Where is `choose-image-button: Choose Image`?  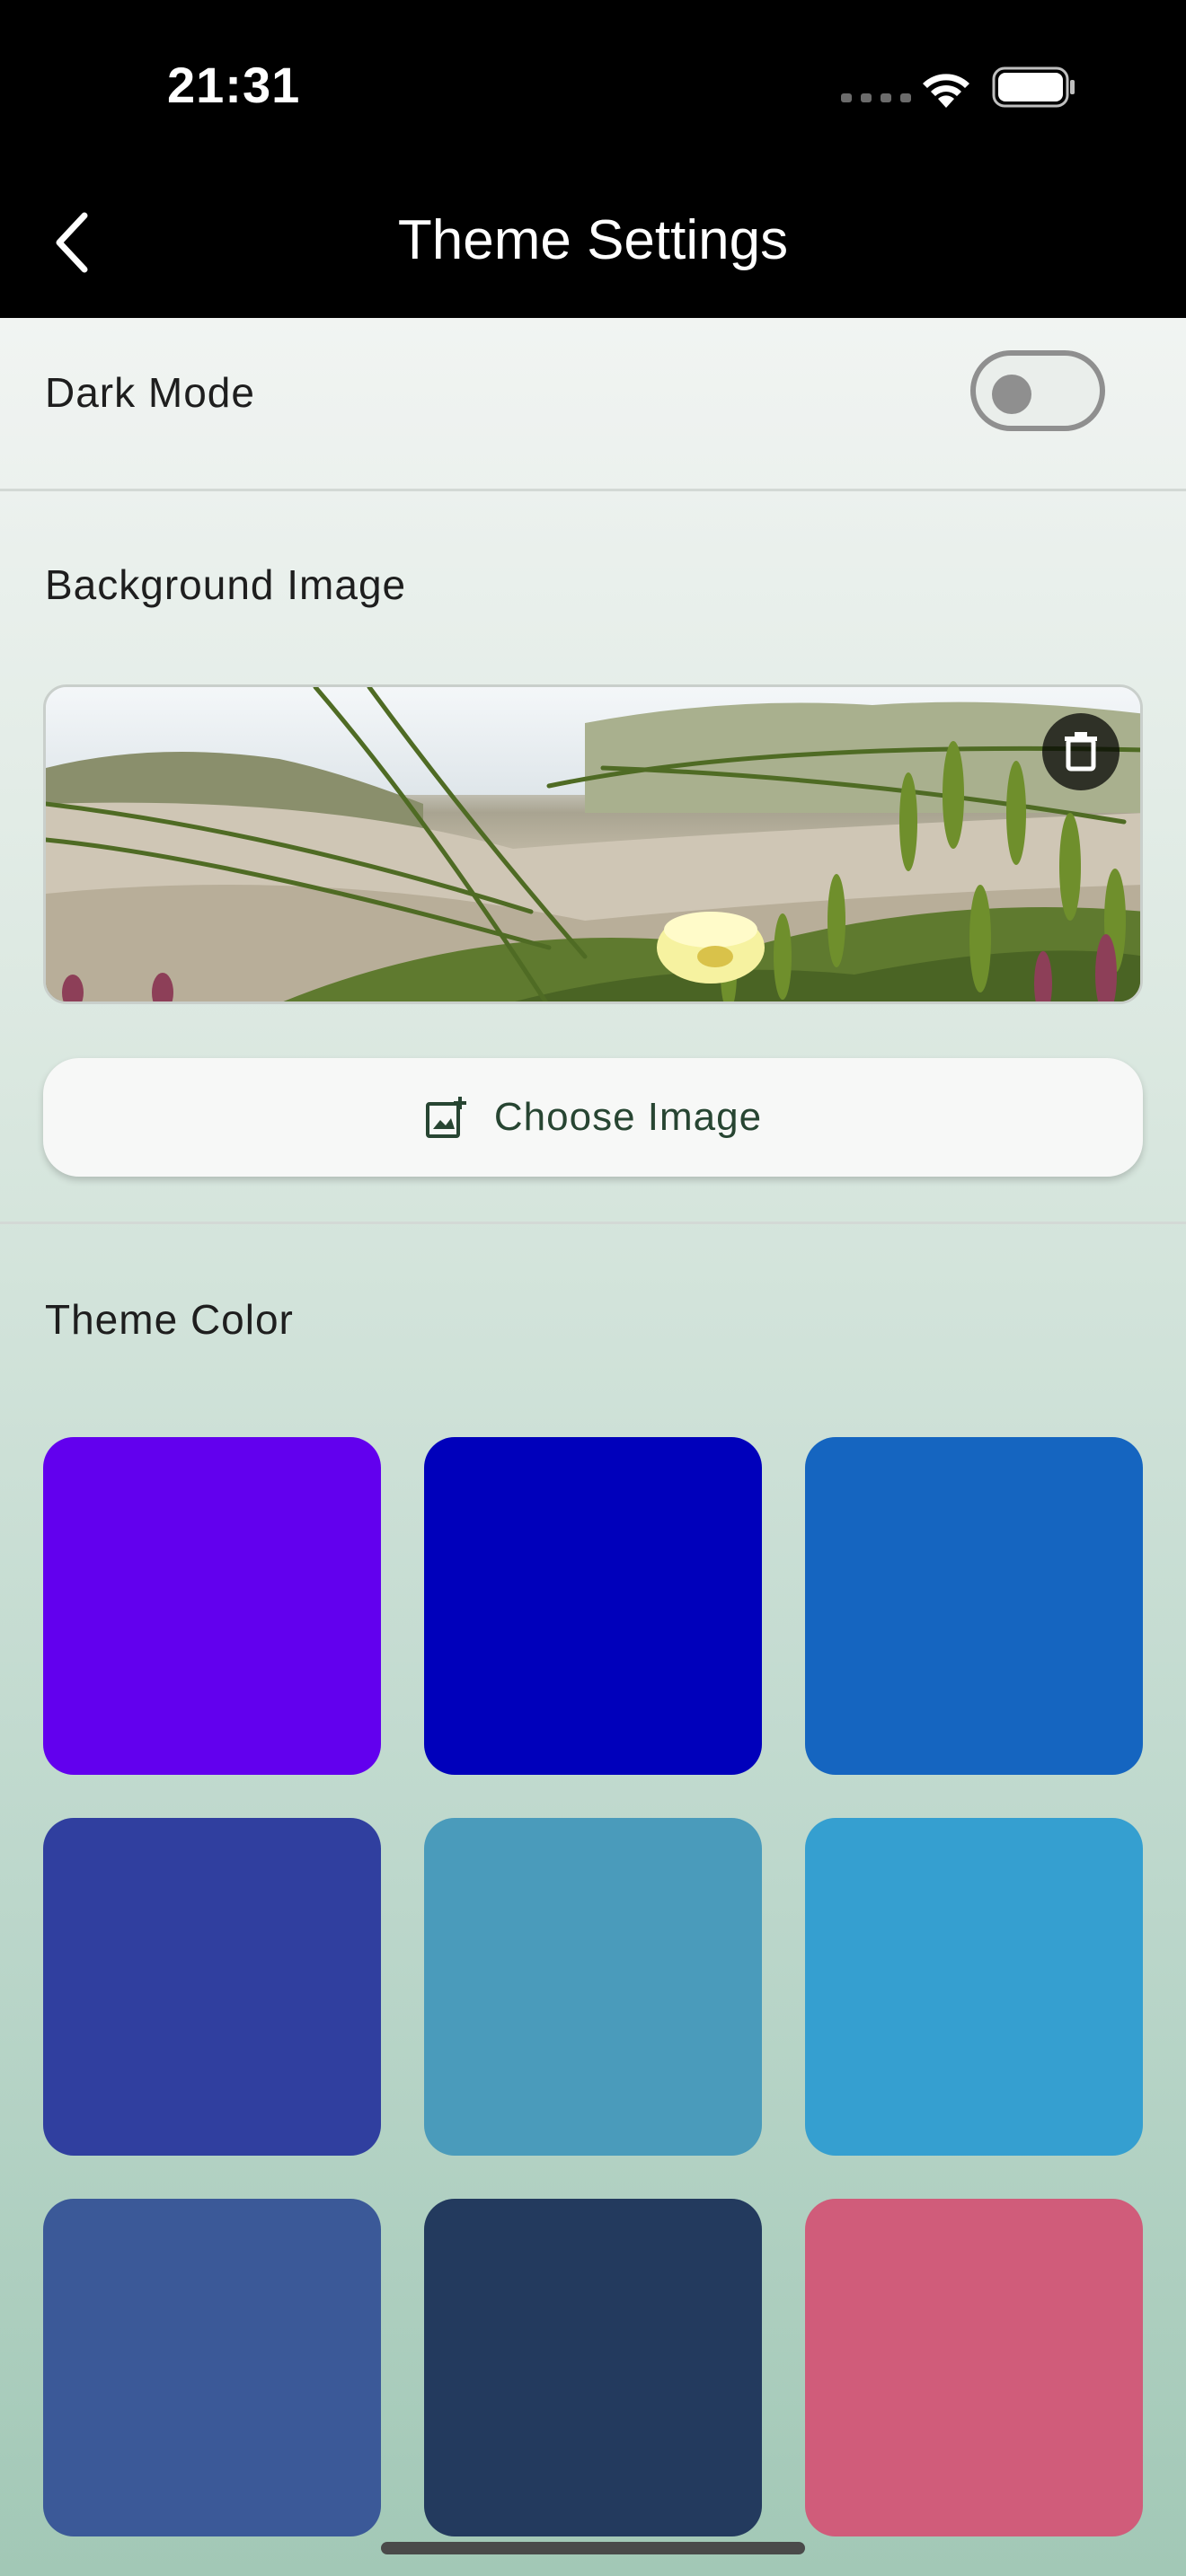
choose-image-button: Choose Image is located at coordinates (593, 1117).